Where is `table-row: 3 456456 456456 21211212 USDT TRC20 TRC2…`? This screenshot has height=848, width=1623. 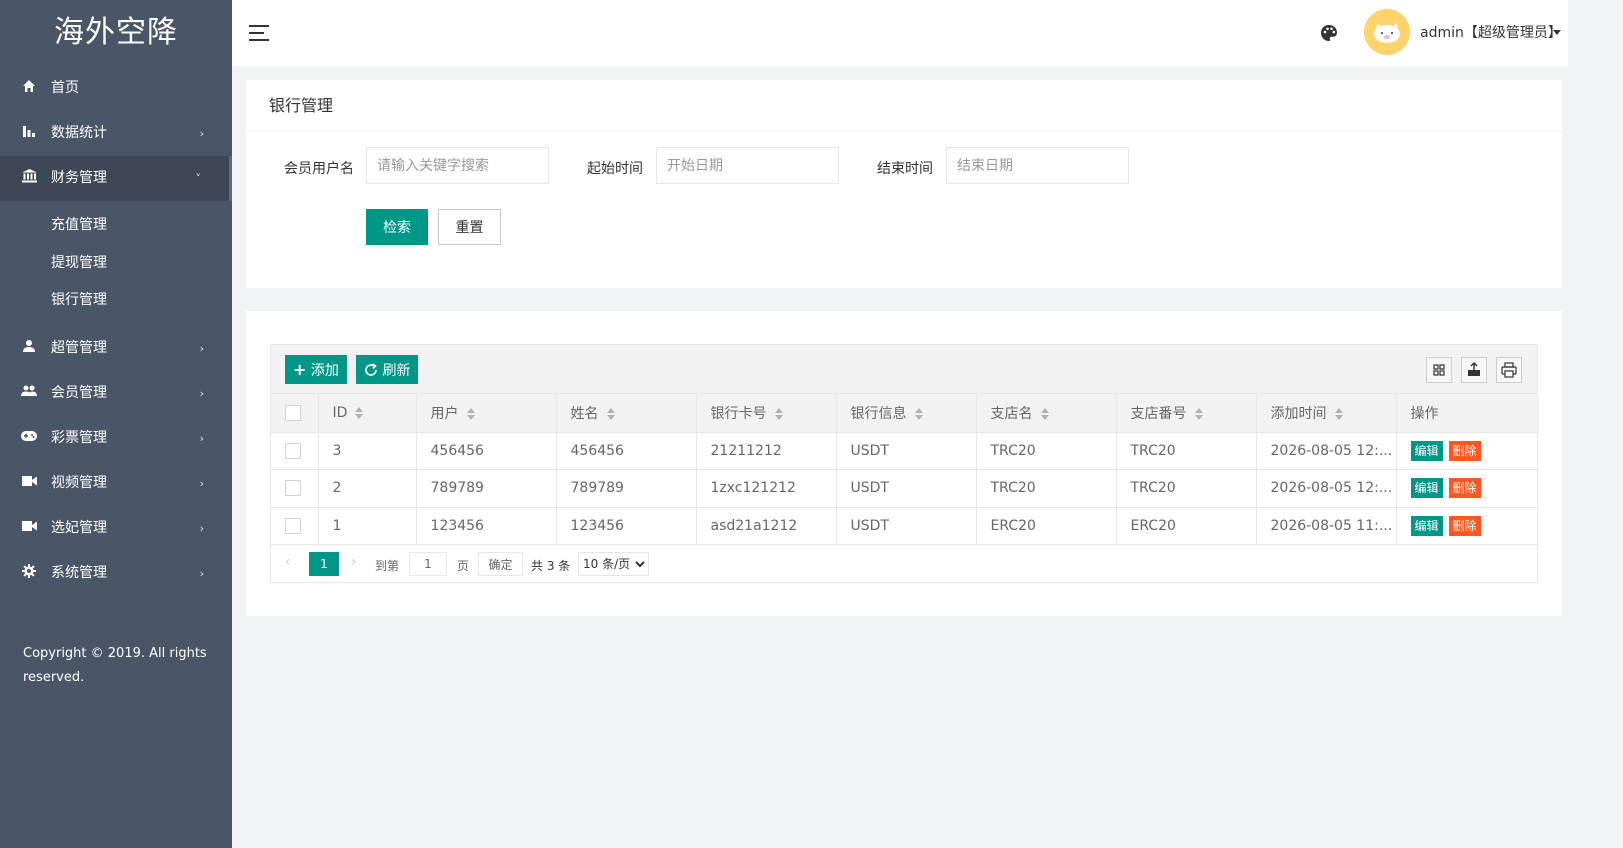
table-row: 3 456456 456456 21211212 USDT TRC20 TRC2… is located at coordinates (905, 451).